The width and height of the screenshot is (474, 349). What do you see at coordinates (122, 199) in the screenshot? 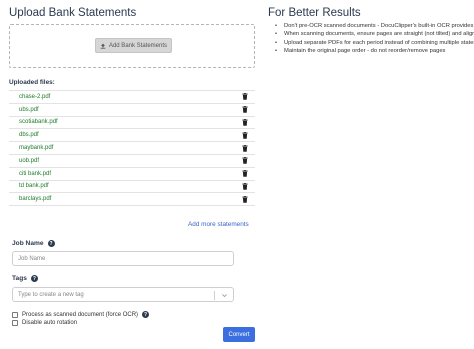
I see `file-name-link: barclays.pdf` at bounding box center [122, 199].